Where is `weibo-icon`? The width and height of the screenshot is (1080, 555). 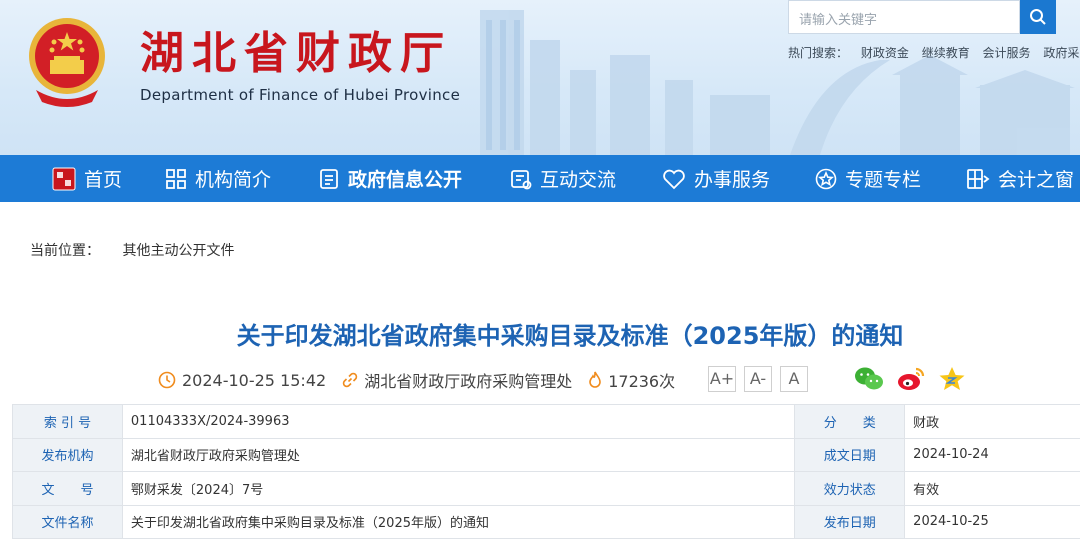 weibo-icon is located at coordinates (911, 379).